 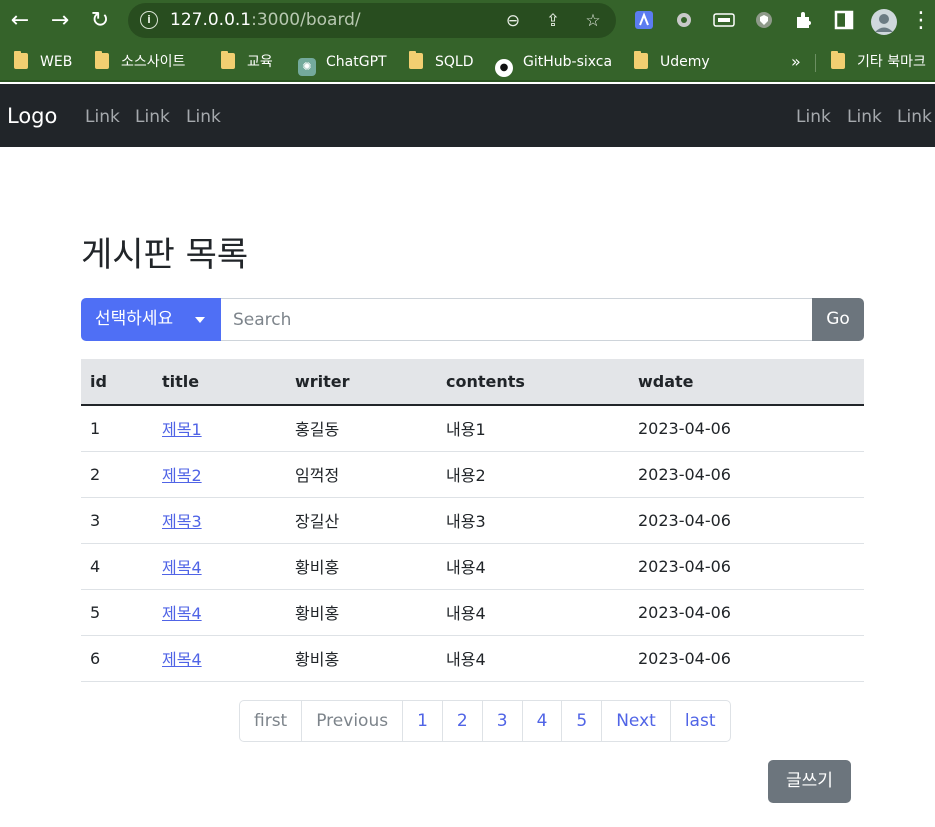 I want to click on page-3: 3, so click(x=501, y=721).